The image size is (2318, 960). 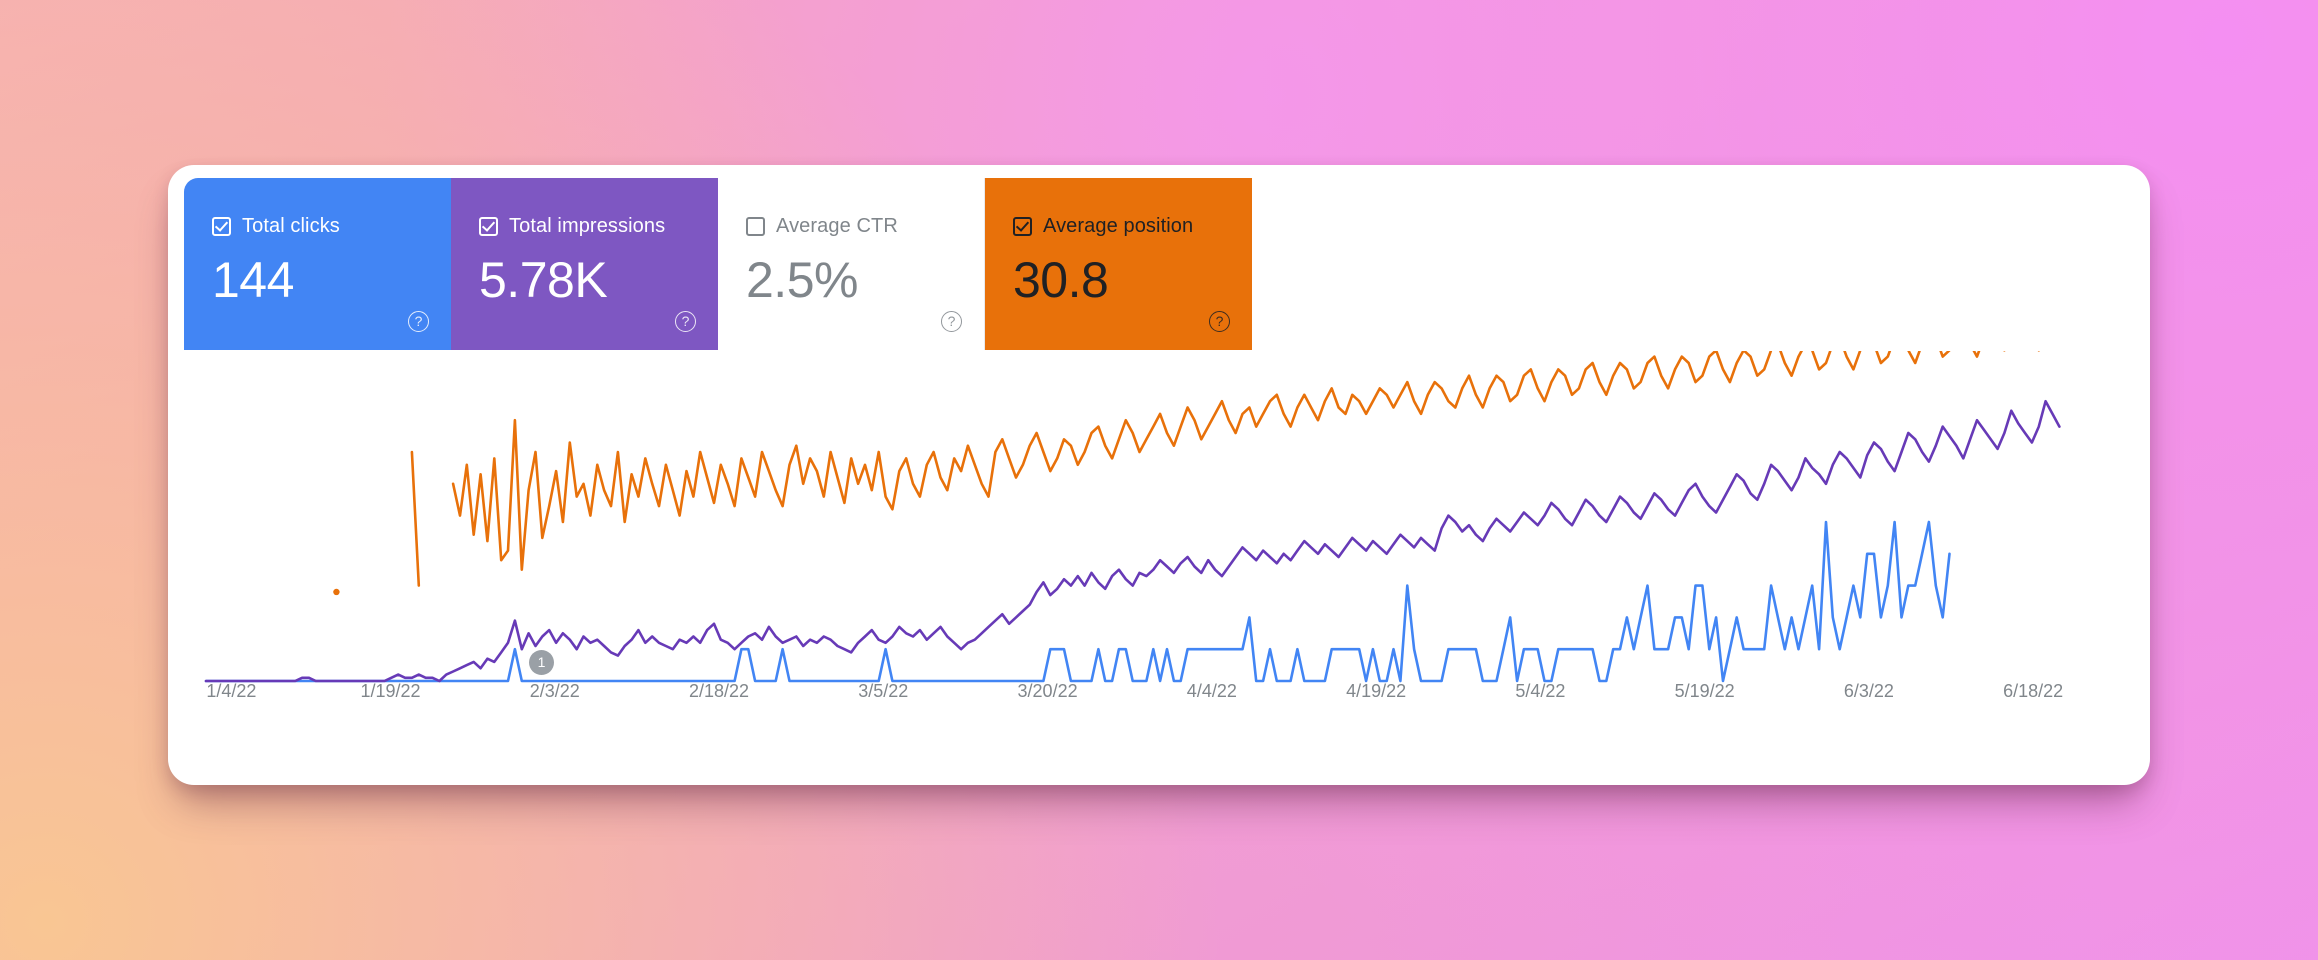 I want to click on metric-header: Average CTR, so click(x=865, y=225).